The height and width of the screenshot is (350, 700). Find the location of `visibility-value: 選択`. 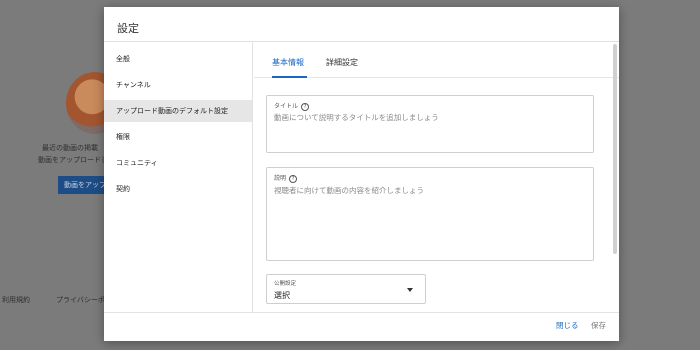

visibility-value: 選択 is located at coordinates (282, 295).